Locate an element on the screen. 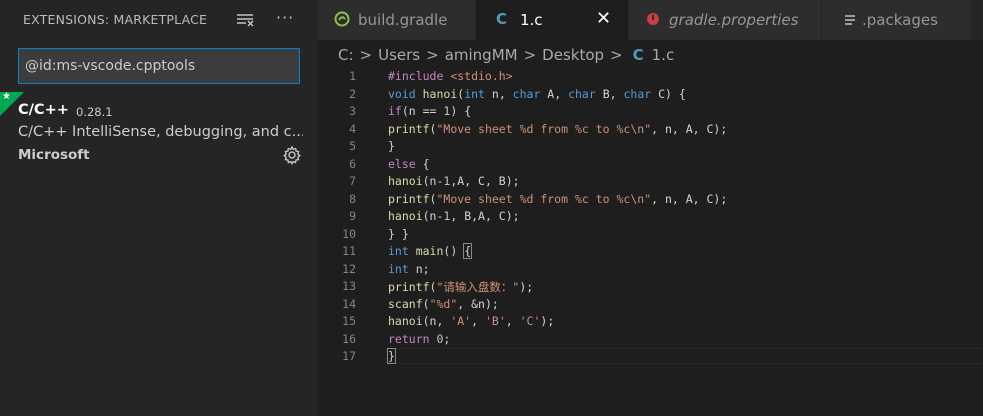 The height and width of the screenshot is (416, 983). code-token: n, is located at coordinates (502, 93).